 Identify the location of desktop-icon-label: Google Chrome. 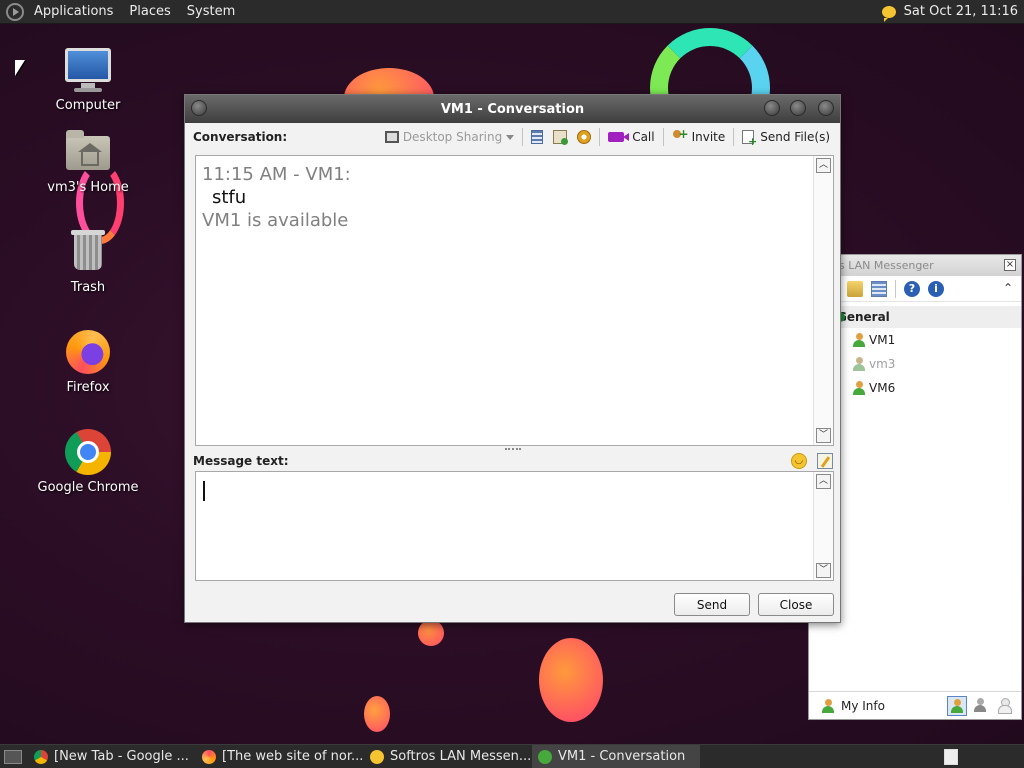
(88, 487).